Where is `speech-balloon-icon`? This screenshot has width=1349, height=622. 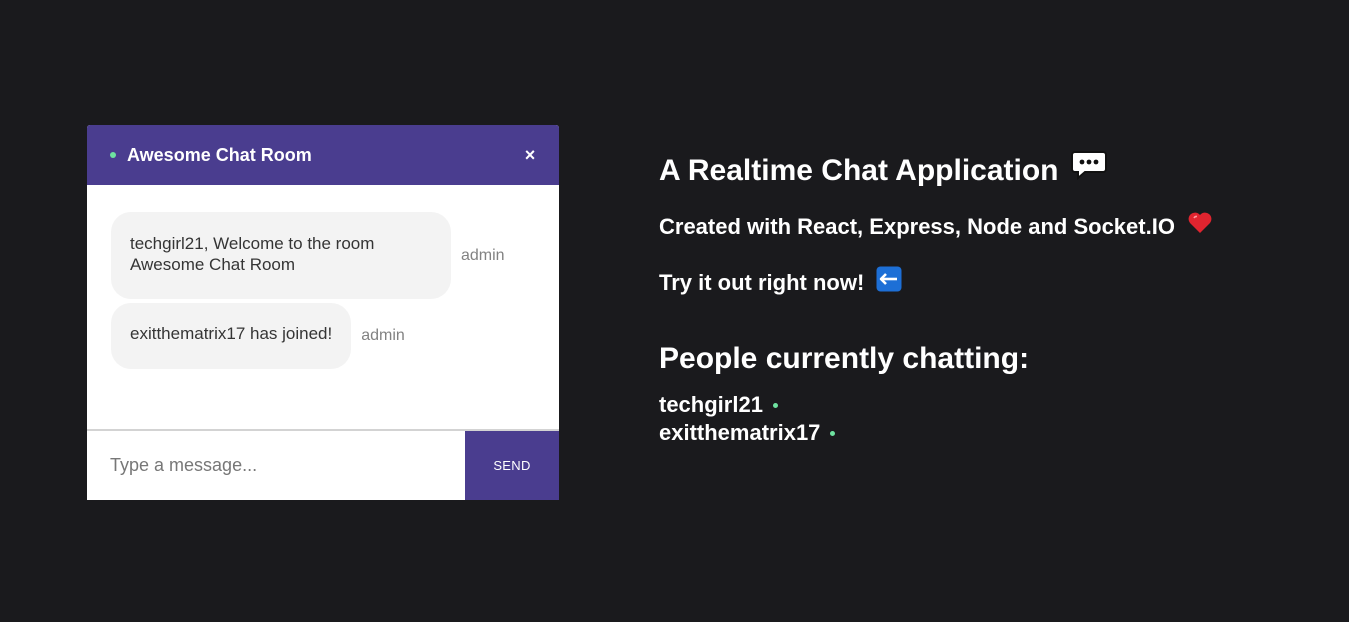
speech-balloon-icon is located at coordinates (1088, 170).